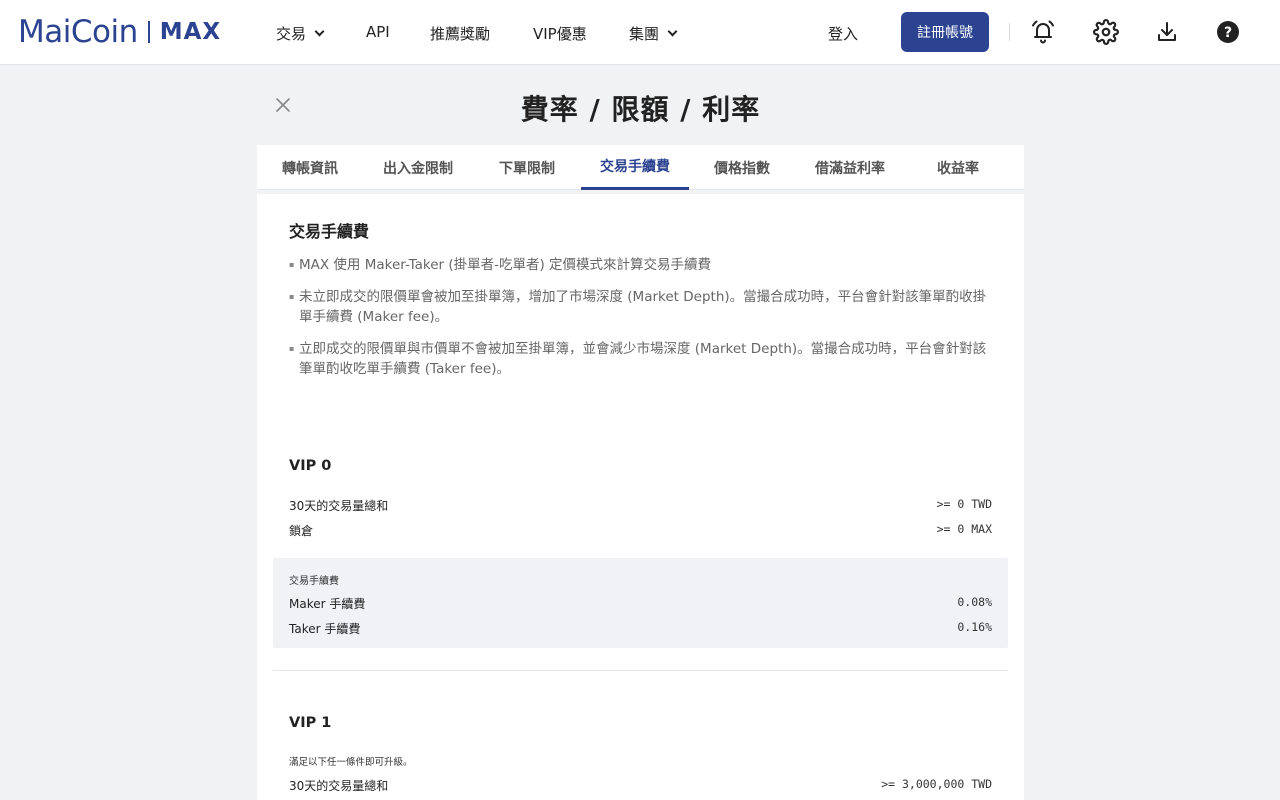 The height and width of the screenshot is (800, 1280). What do you see at coordinates (310, 167) in the screenshot?
I see `tab-transfer-info: 轉帳資訊` at bounding box center [310, 167].